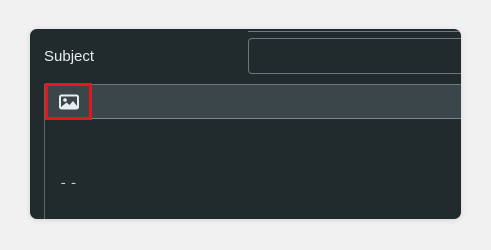 The image size is (491, 250). What do you see at coordinates (69, 184) in the screenshot?
I see `editor-body-text: --` at bounding box center [69, 184].